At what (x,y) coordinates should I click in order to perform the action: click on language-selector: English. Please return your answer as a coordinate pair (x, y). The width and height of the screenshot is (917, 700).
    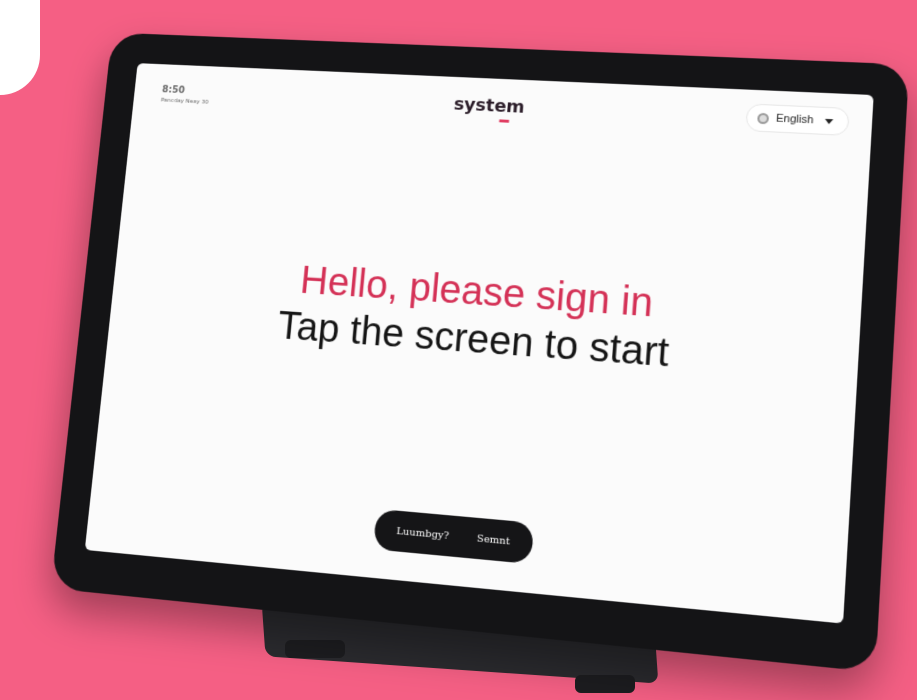
    Looking at the image, I should click on (797, 119).